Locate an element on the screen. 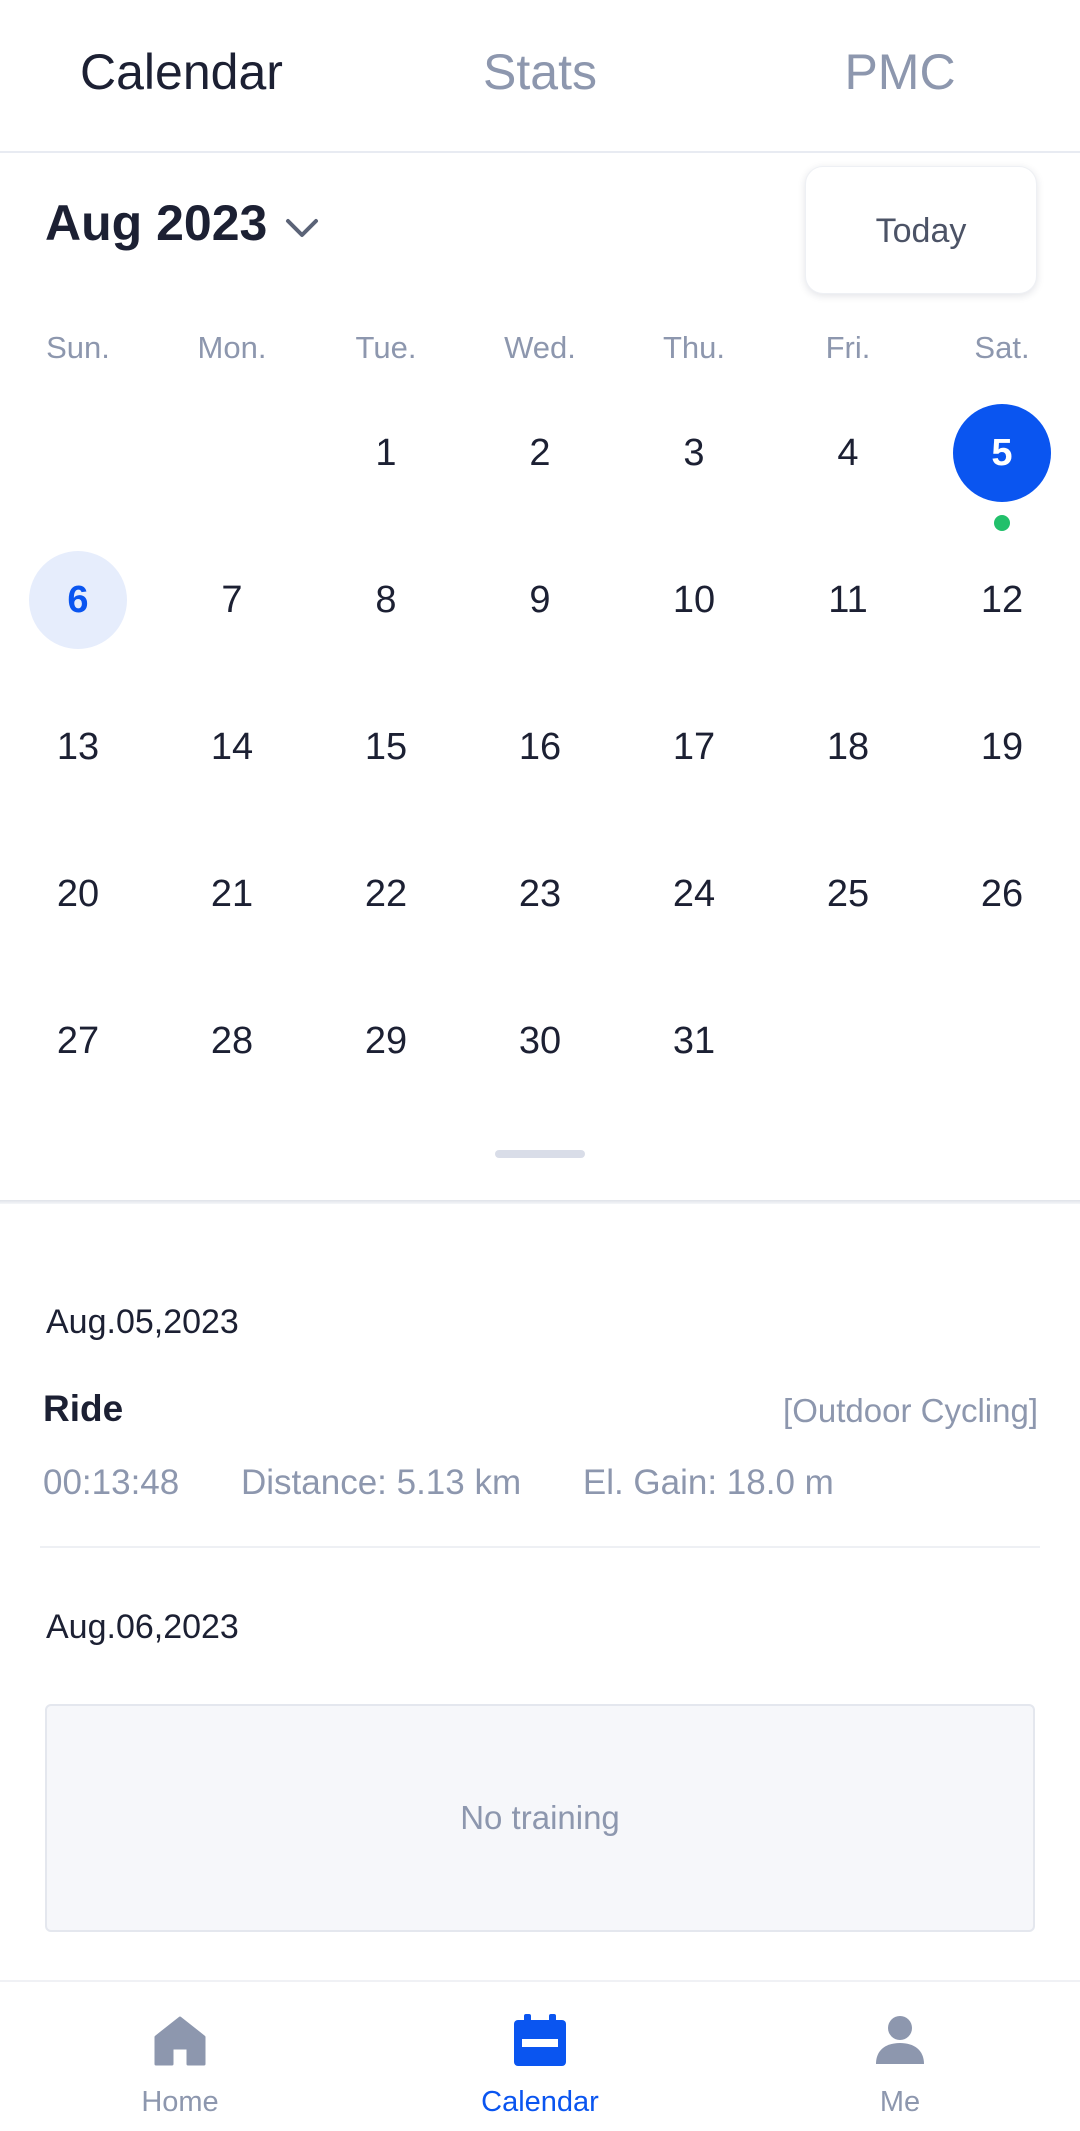 The image size is (1080, 2131). calendar-day-number: 5 is located at coordinates (1002, 453).